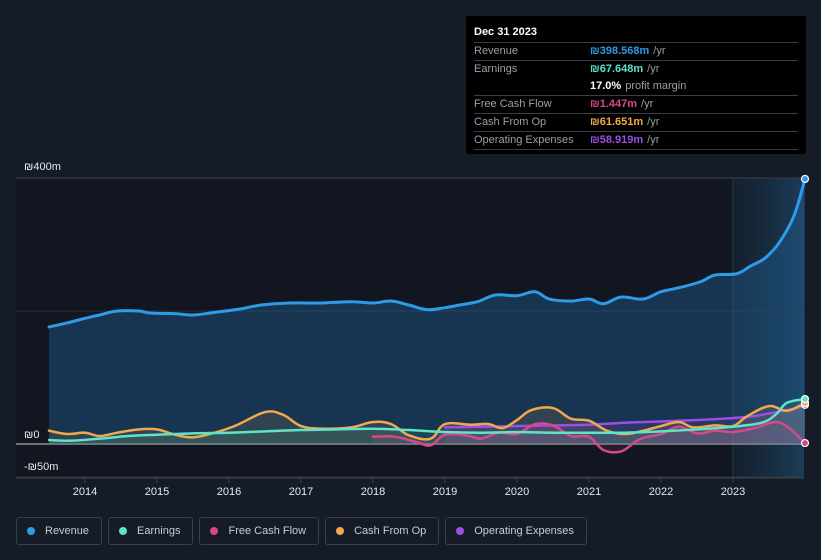 This screenshot has width=821, height=560. I want to click on tooltip-date: Dec 31 2023, so click(505, 32).